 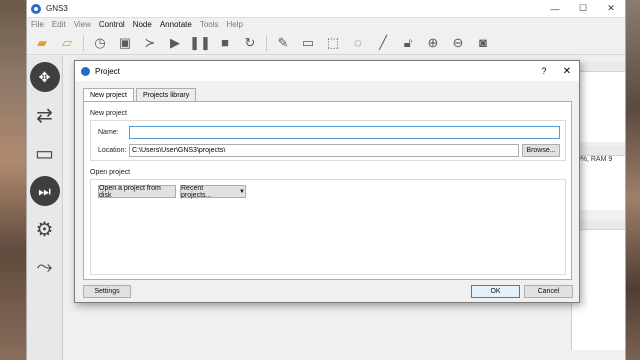 I want to click on insert-picture-icon: ▭, so click(x=308, y=43).